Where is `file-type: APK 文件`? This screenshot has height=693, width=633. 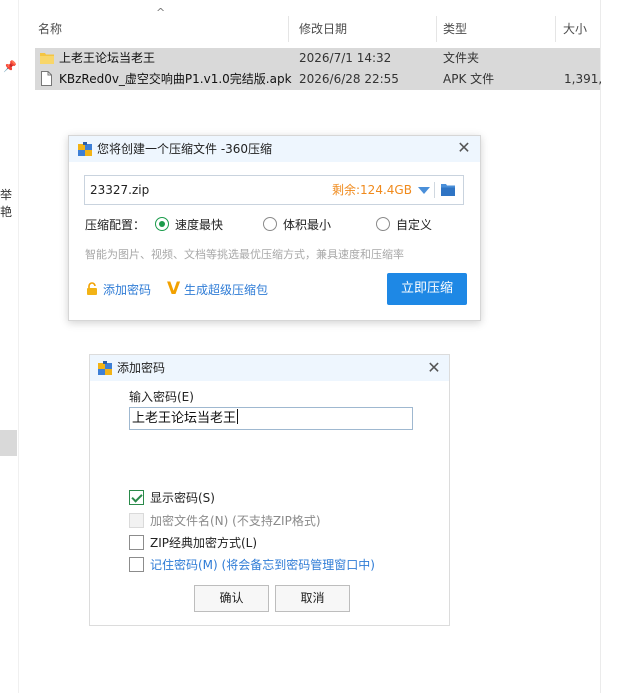
file-type: APK 文件 is located at coordinates (469, 79).